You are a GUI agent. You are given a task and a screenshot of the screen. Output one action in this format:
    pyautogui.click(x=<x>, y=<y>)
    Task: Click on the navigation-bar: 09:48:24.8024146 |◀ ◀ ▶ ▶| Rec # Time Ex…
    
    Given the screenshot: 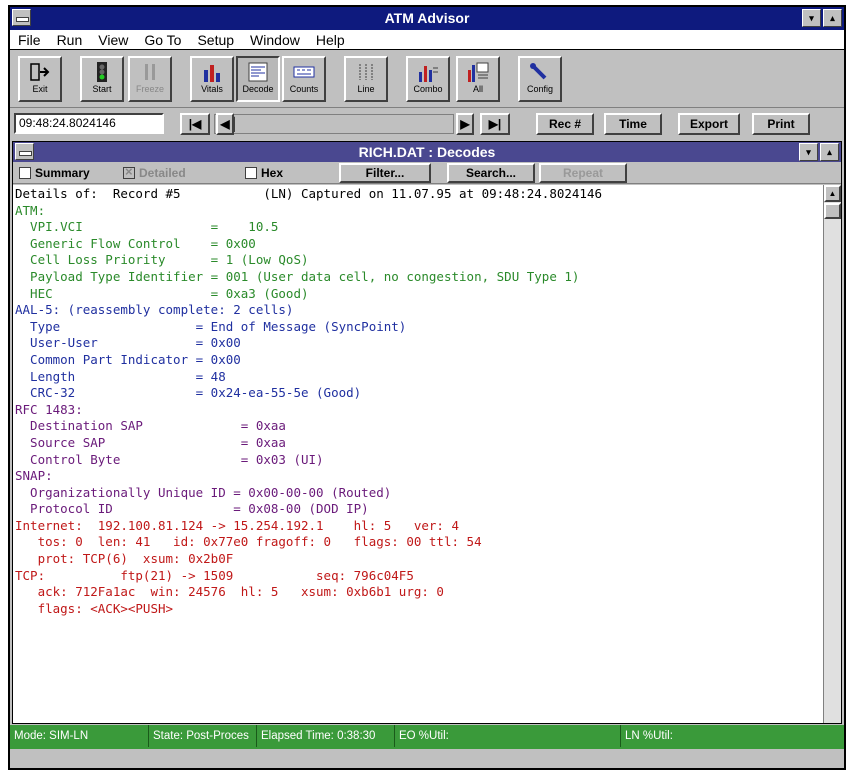 What is the action you would take?
    pyautogui.click(x=427, y=124)
    